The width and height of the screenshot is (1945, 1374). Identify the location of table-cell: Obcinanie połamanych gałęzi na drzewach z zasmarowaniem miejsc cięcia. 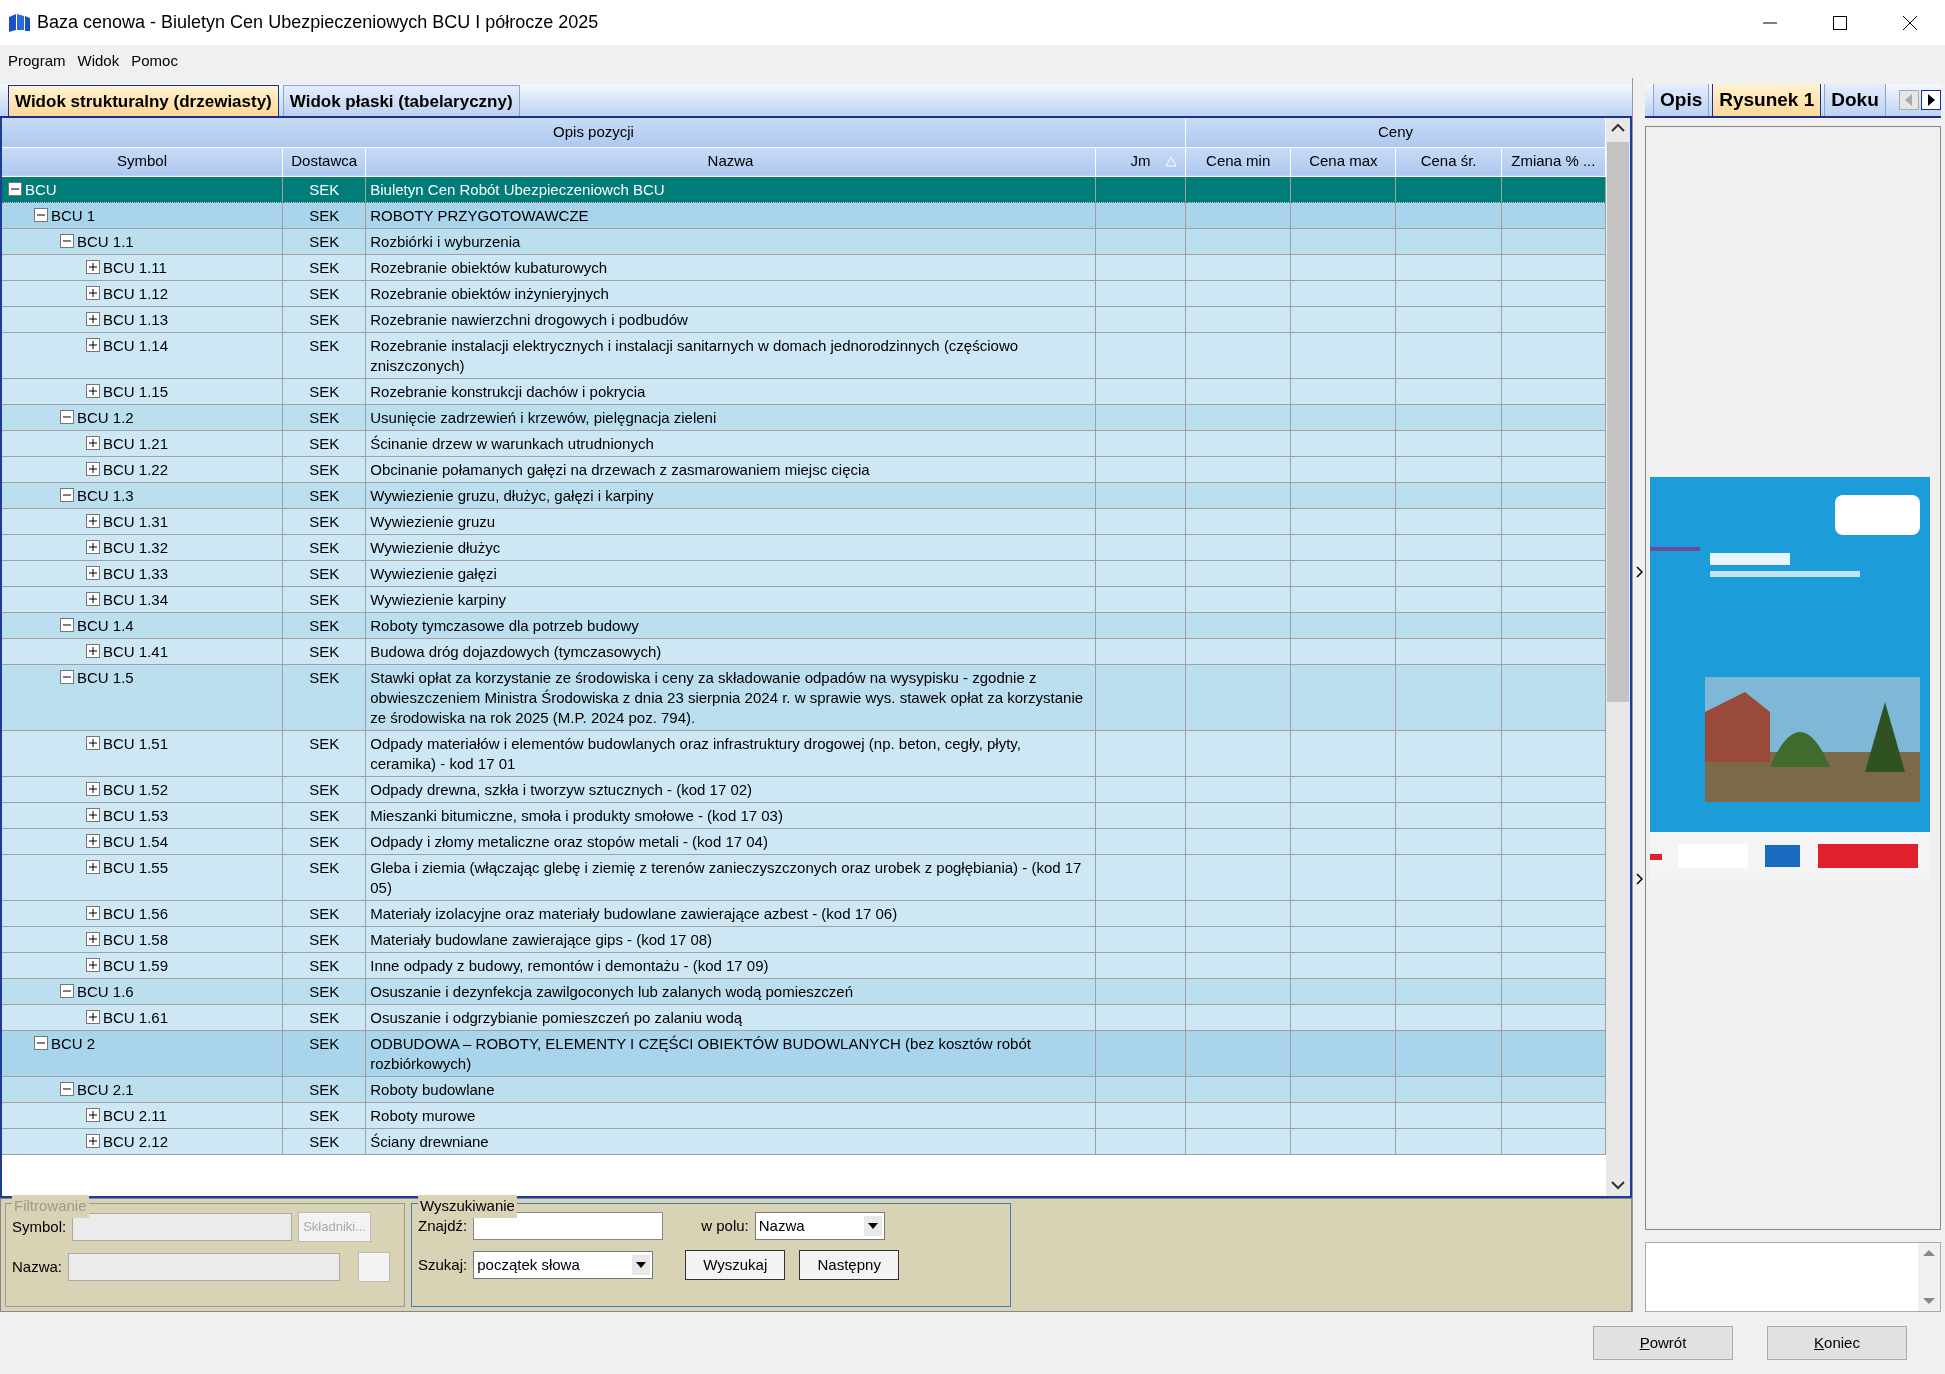
(730, 469).